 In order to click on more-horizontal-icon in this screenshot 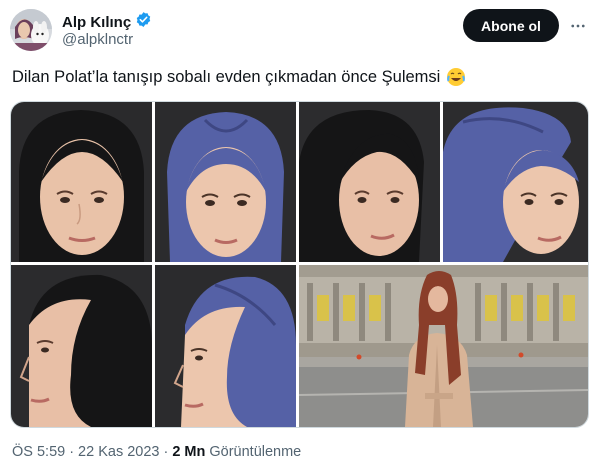, I will do `click(578, 26)`.